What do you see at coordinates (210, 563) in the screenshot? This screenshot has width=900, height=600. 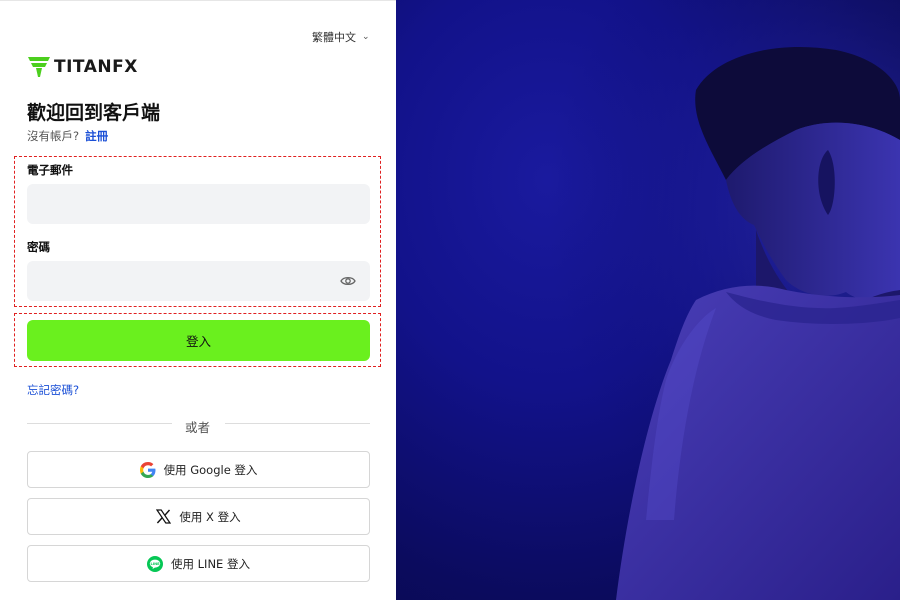 I see `line-login-label: 使用 LINE 登入` at bounding box center [210, 563].